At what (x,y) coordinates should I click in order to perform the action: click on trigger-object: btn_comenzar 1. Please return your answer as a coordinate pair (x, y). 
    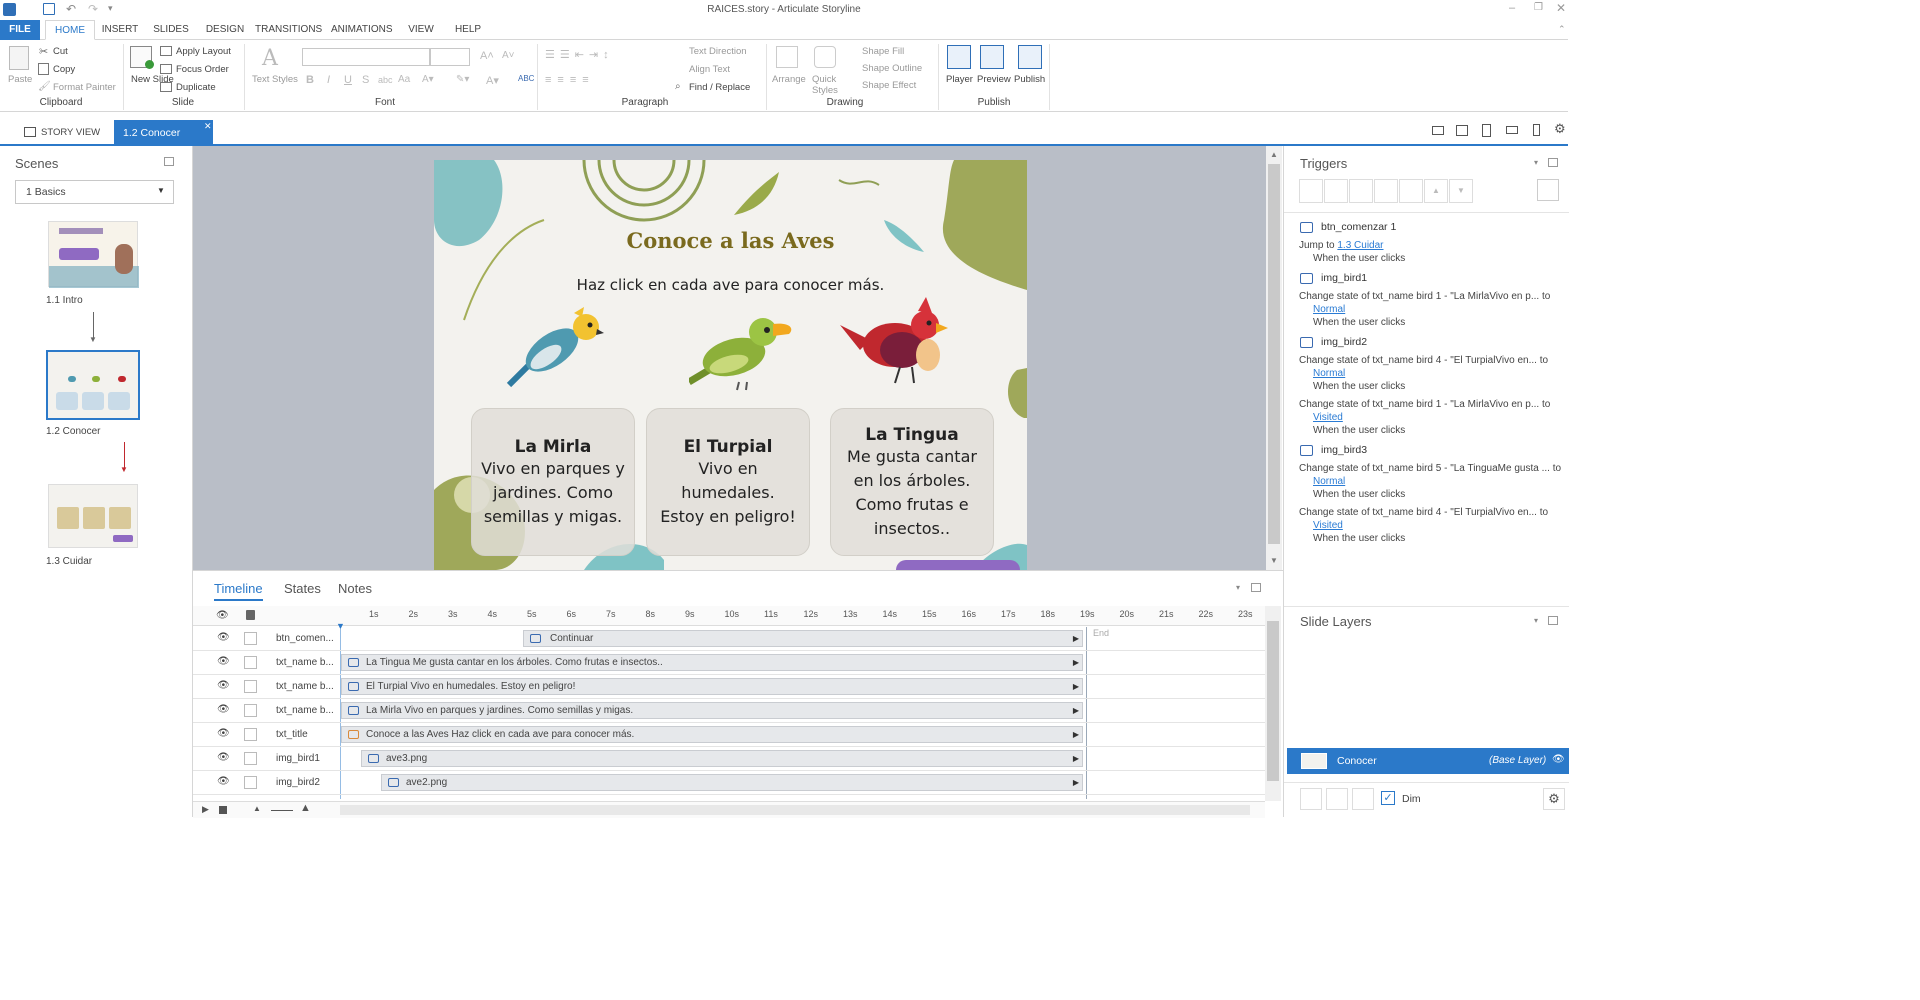
    Looking at the image, I should click on (1430, 228).